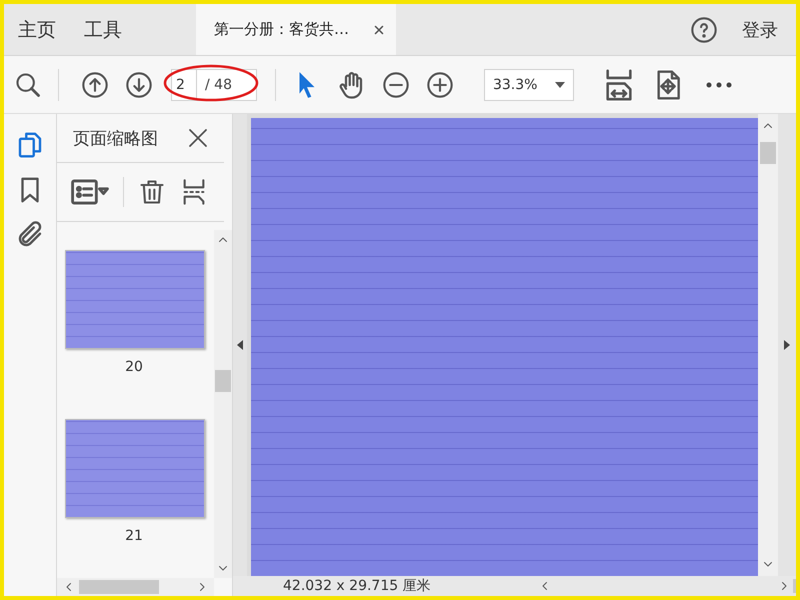 The height and width of the screenshot is (600, 800). What do you see at coordinates (440, 84) in the screenshot?
I see `zoom-in-icon` at bounding box center [440, 84].